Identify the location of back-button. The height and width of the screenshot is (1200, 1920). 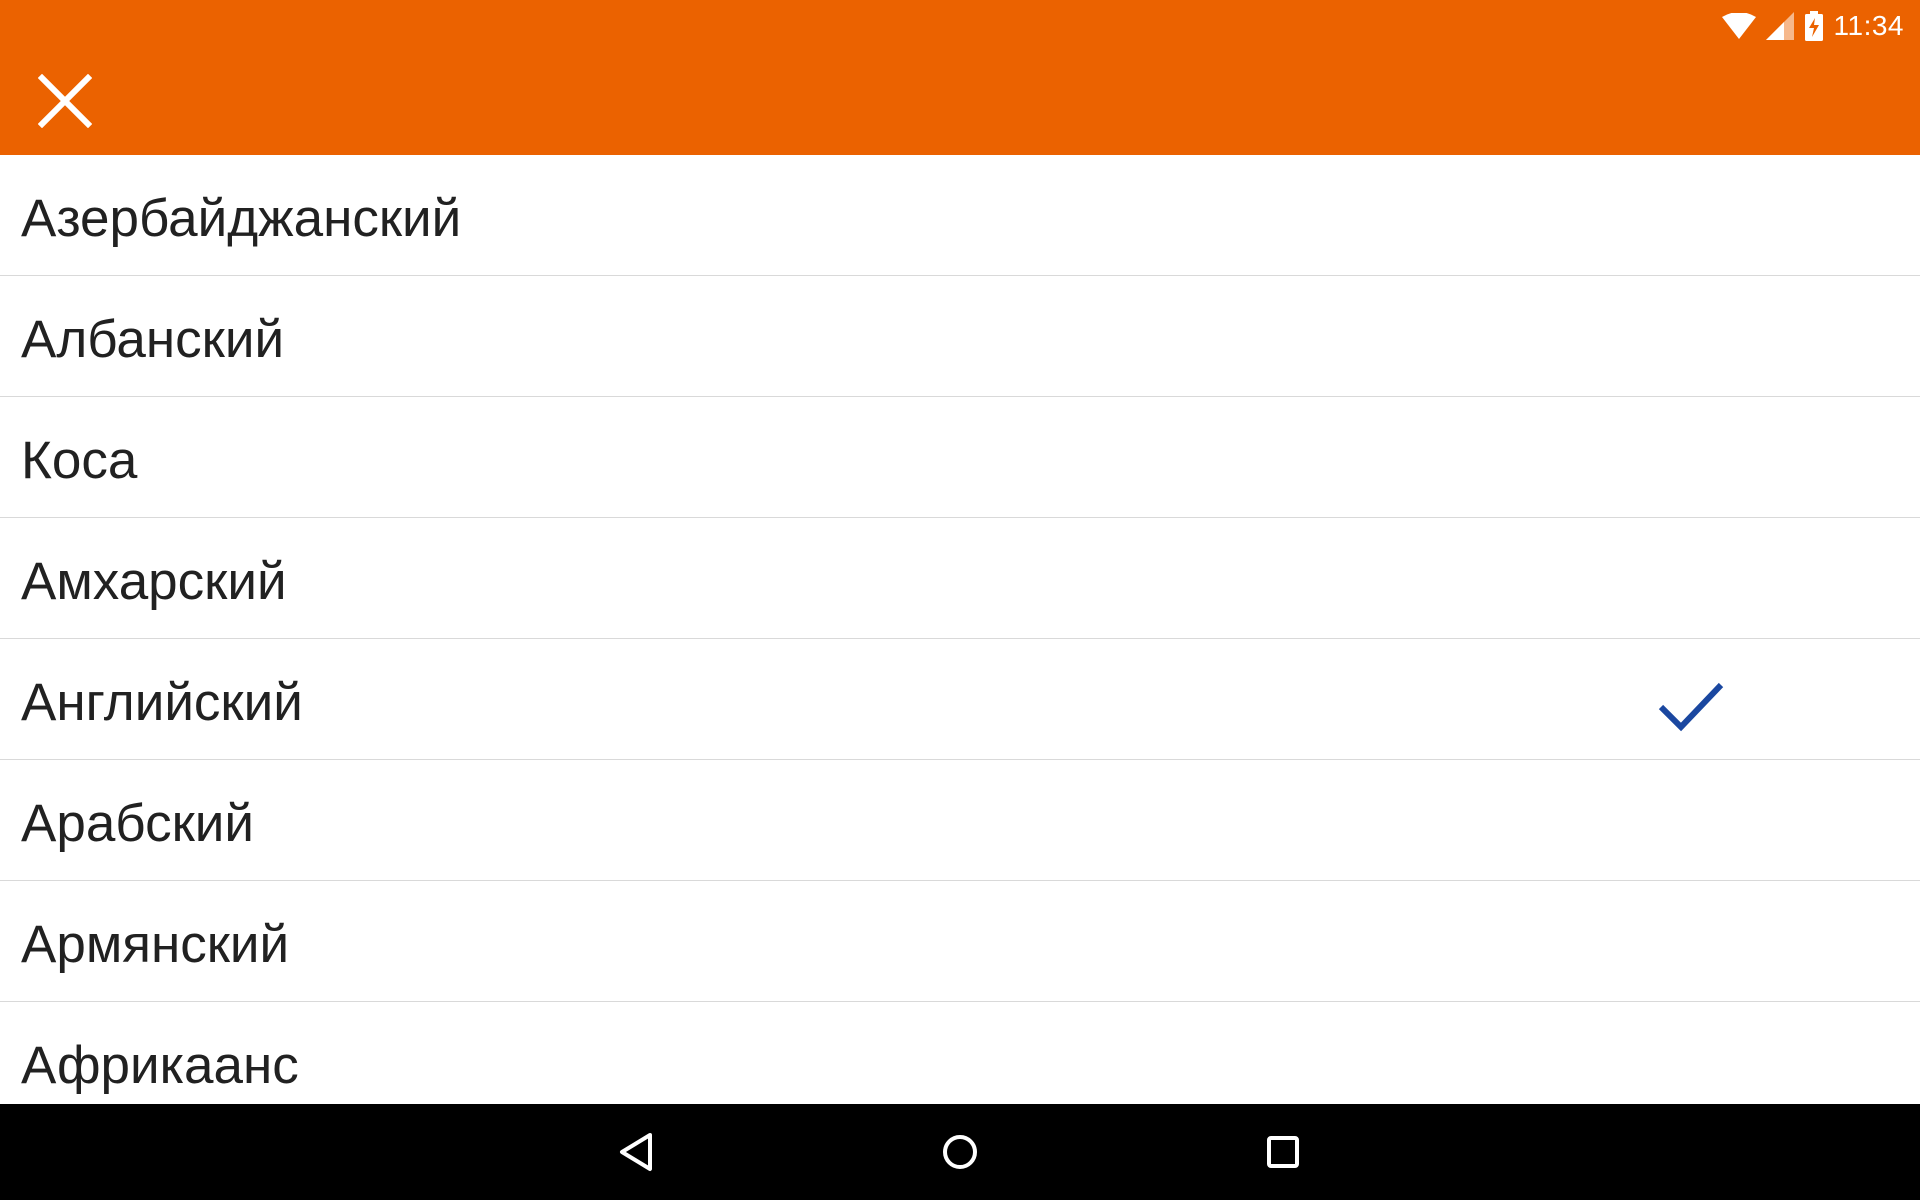
(636, 1152).